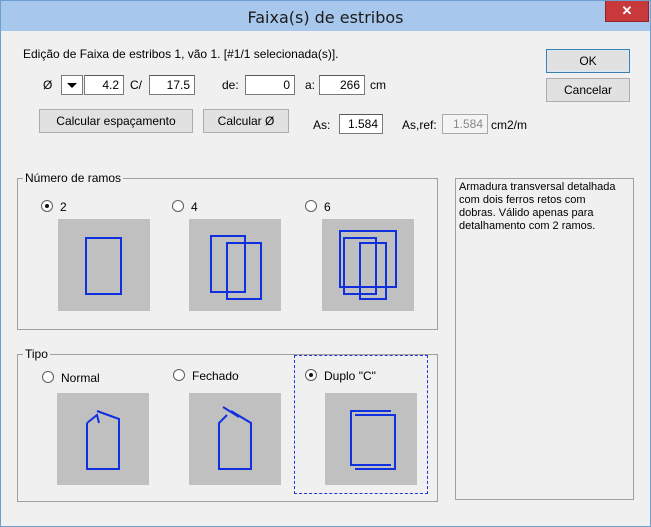 The width and height of the screenshot is (651, 527). What do you see at coordinates (194, 207) in the screenshot?
I see `radio-ramos-4-label: 4` at bounding box center [194, 207].